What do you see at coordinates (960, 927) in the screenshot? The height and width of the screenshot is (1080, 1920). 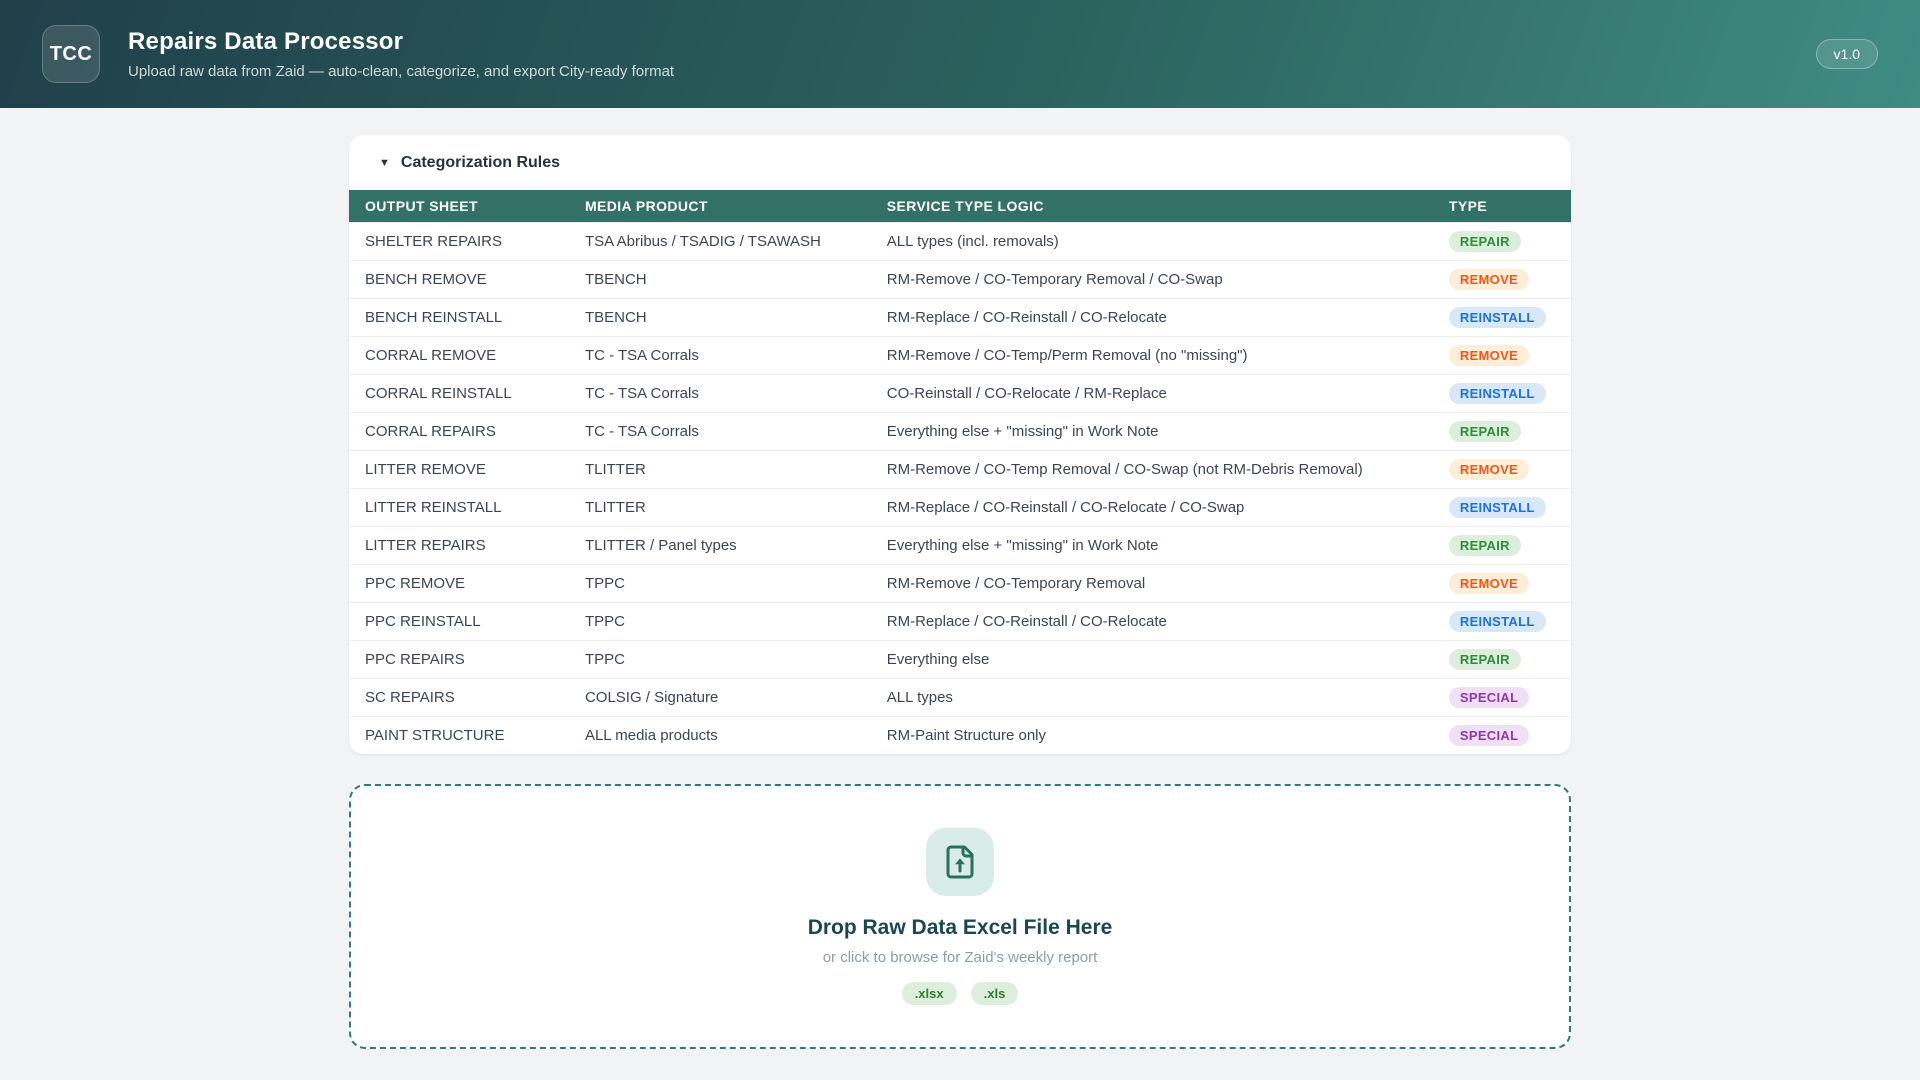 I see `dropzone-title: Drop Raw Data Excel File Here` at bounding box center [960, 927].